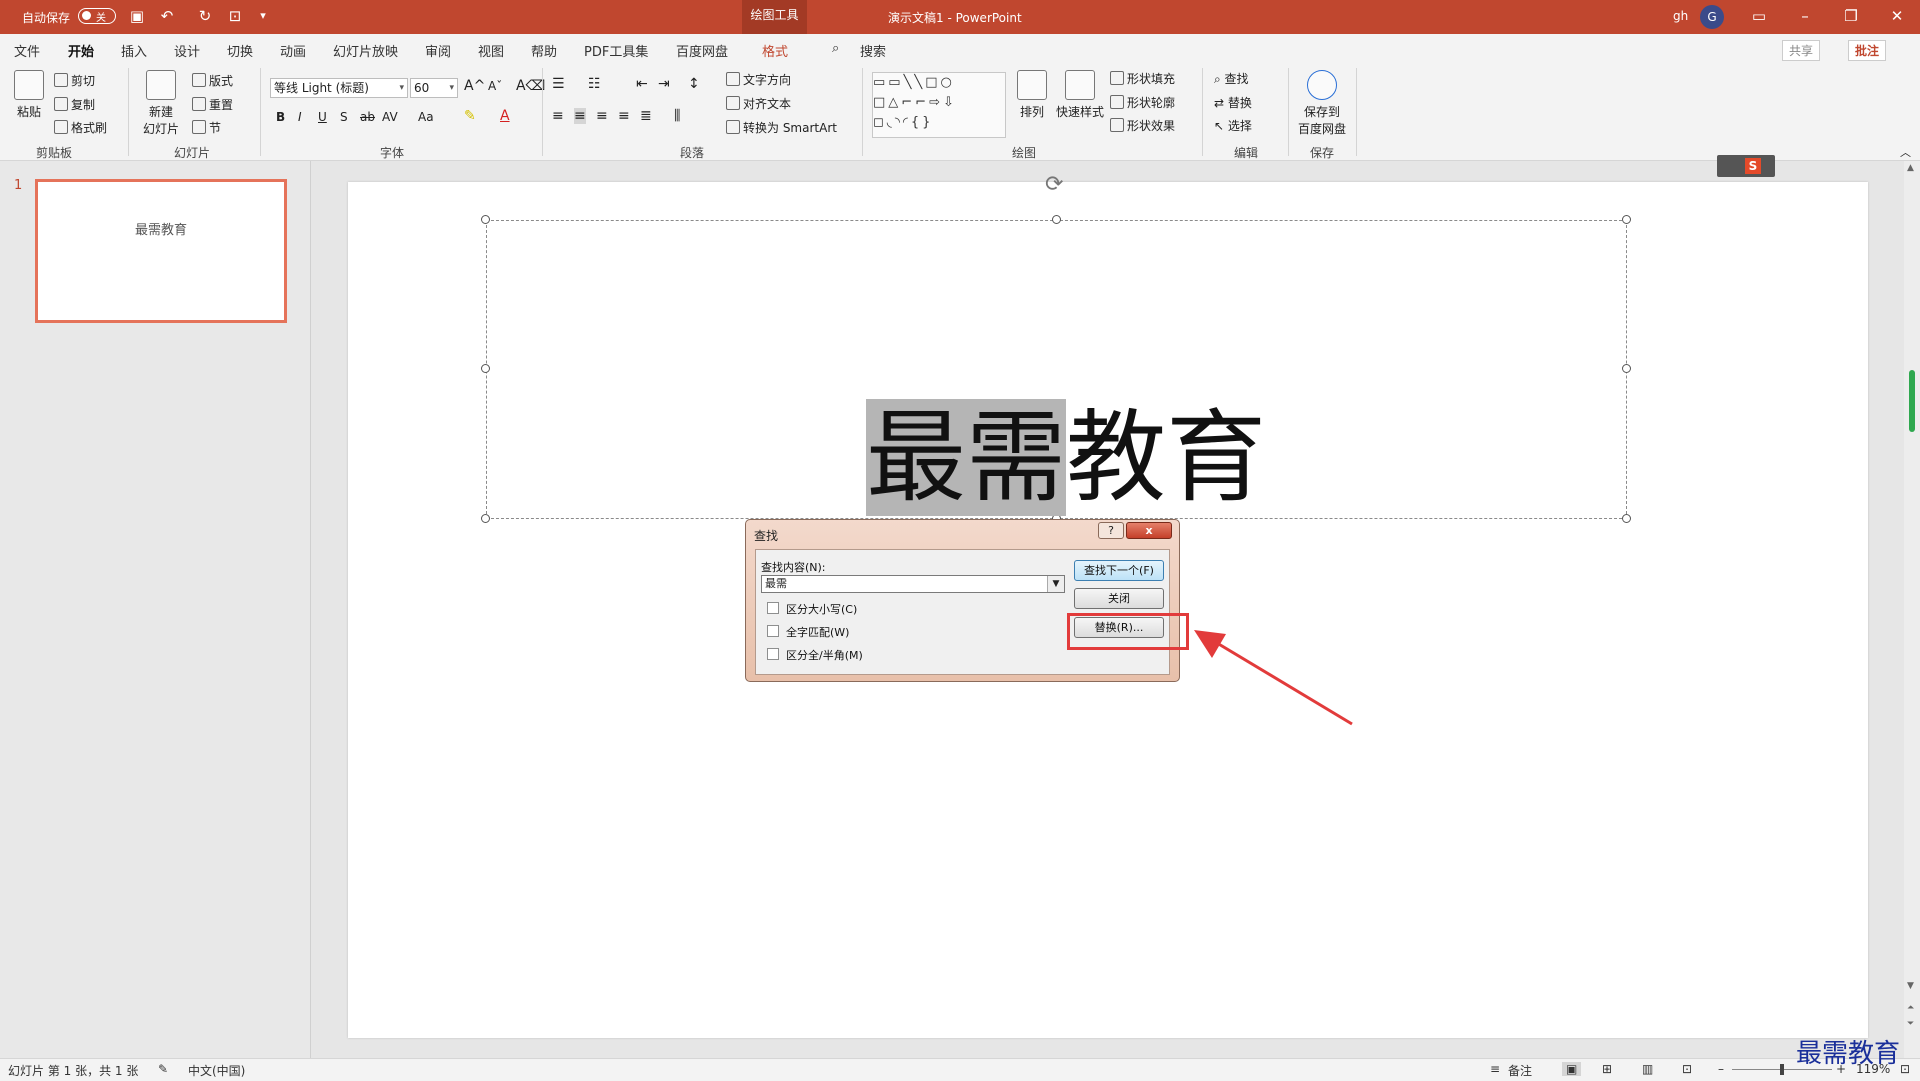 The width and height of the screenshot is (1920, 1081). Describe the element at coordinates (1910, 1008) in the screenshot. I see `previous-slide-icon: ⏶` at that location.